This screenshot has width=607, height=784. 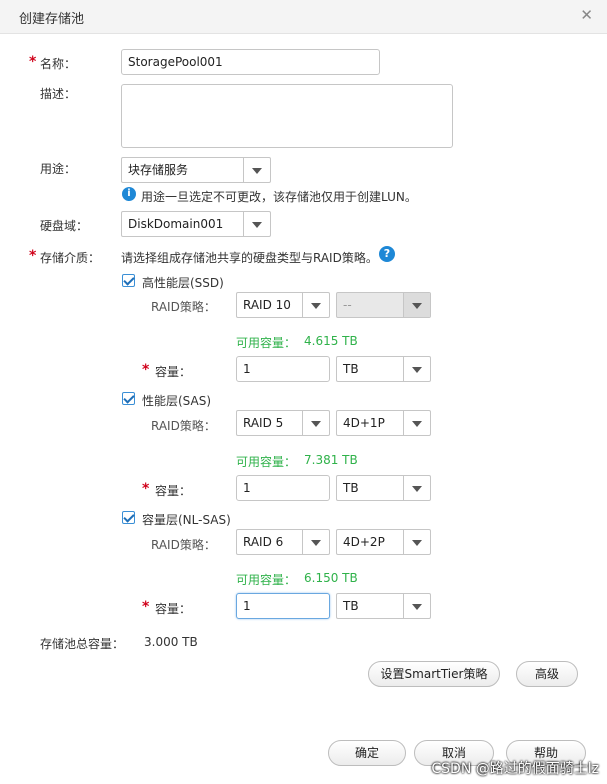 What do you see at coordinates (183, 283) in the screenshot?
I see `tier-ssd-label: 高性能层(SSD)` at bounding box center [183, 283].